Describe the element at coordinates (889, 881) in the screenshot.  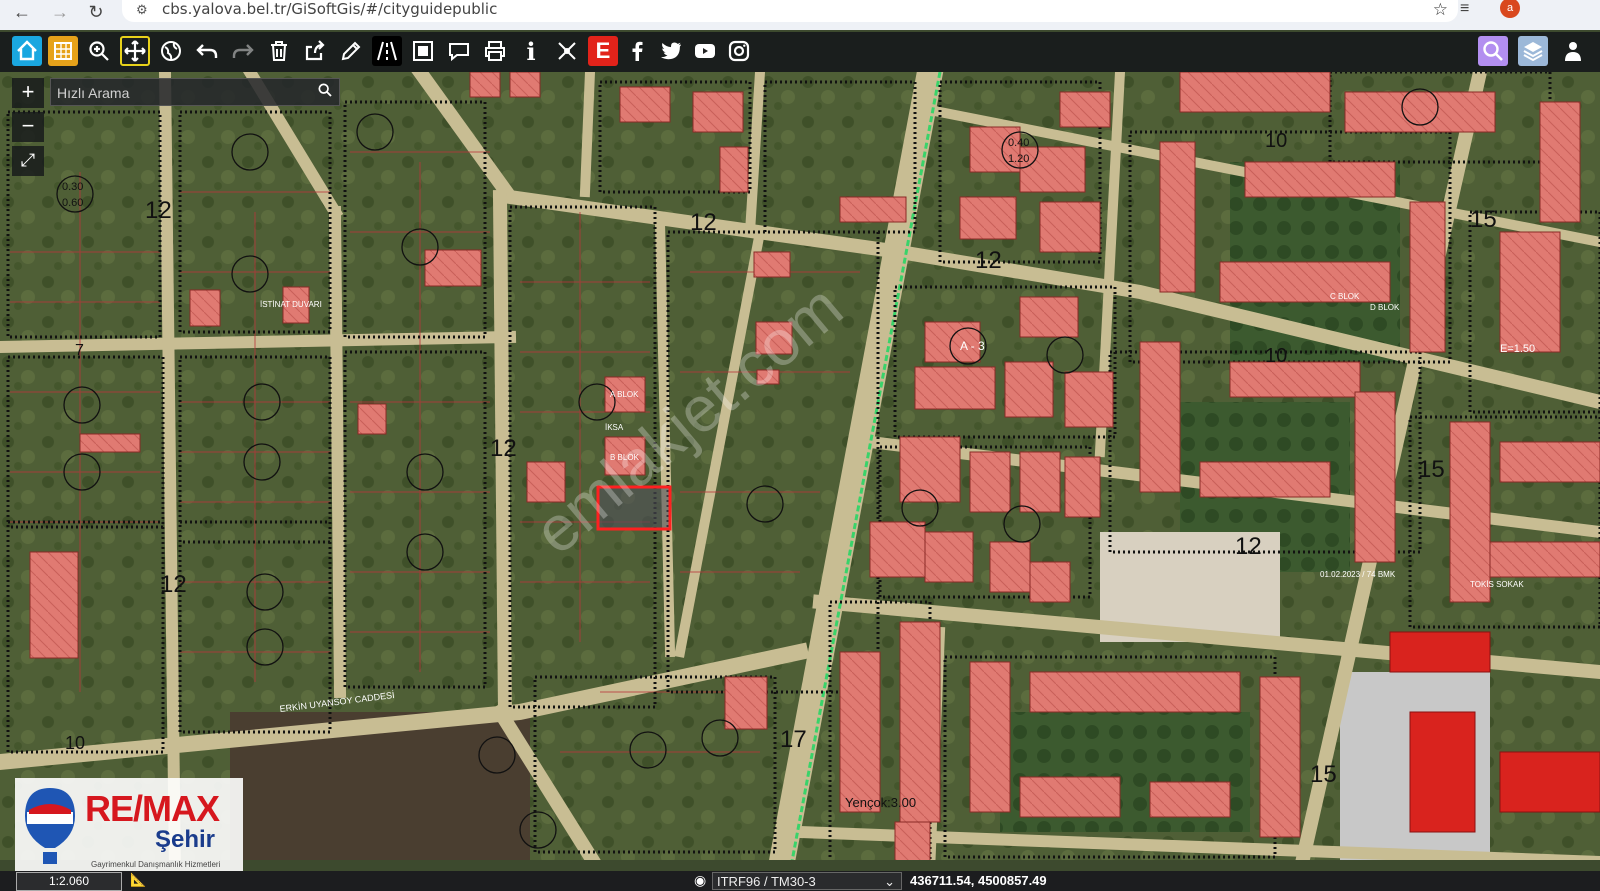
I see `chevron-down-icon: ⌄` at that location.